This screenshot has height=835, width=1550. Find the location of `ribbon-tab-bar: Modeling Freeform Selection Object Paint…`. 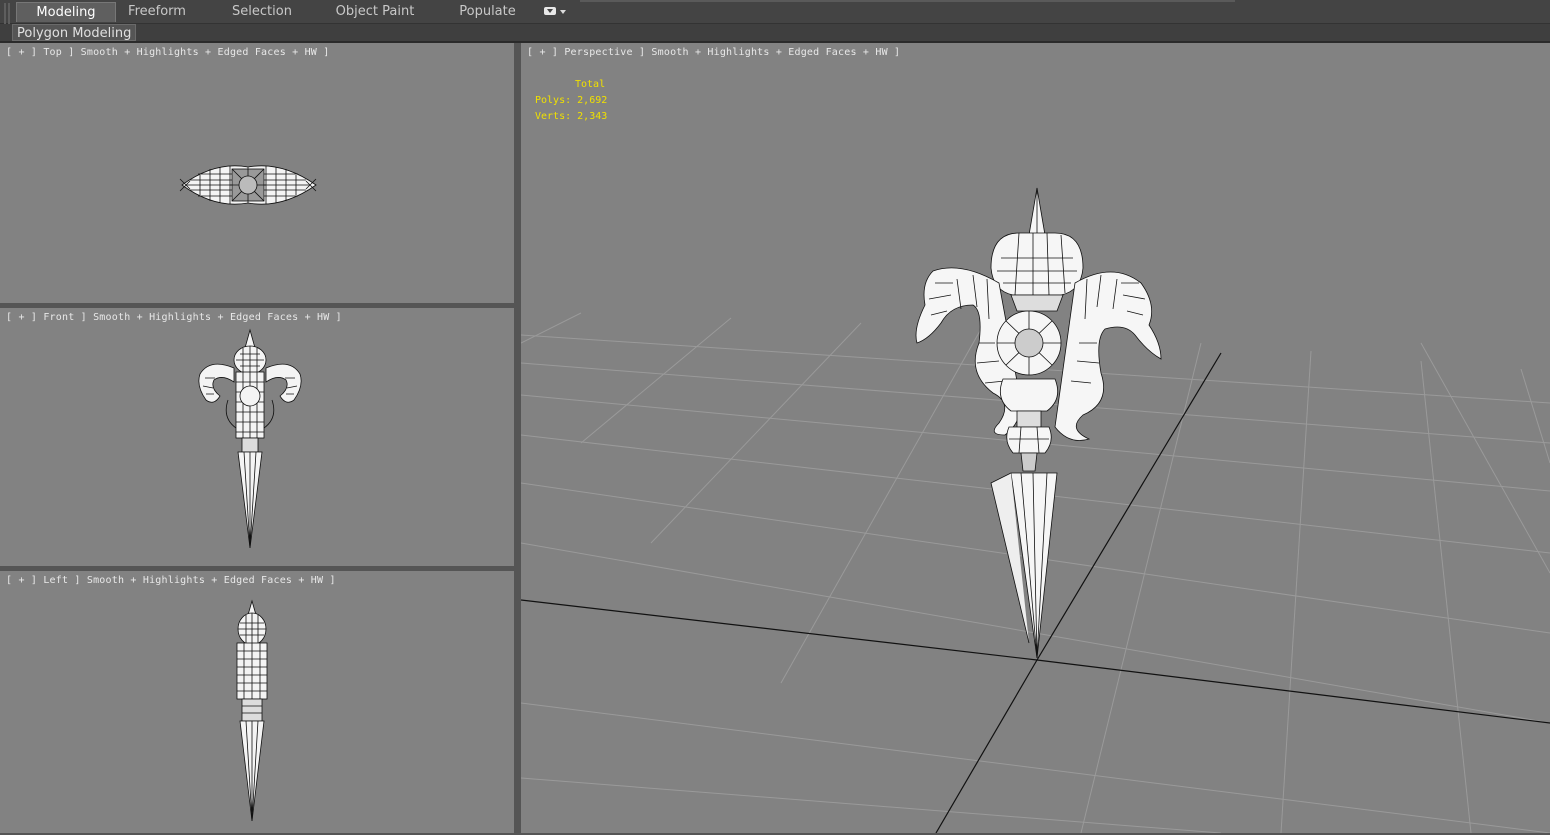

ribbon-tab-bar: Modeling Freeform Selection Object Paint… is located at coordinates (775, 19).